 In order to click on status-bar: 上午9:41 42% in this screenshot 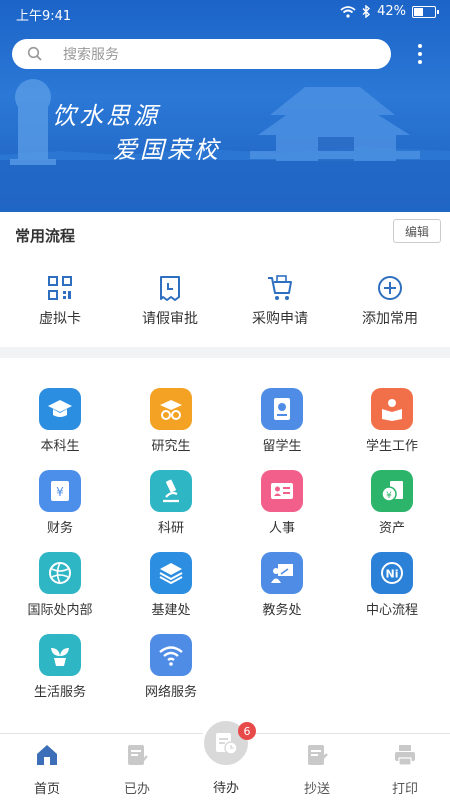, I will do `click(225, 13)`.